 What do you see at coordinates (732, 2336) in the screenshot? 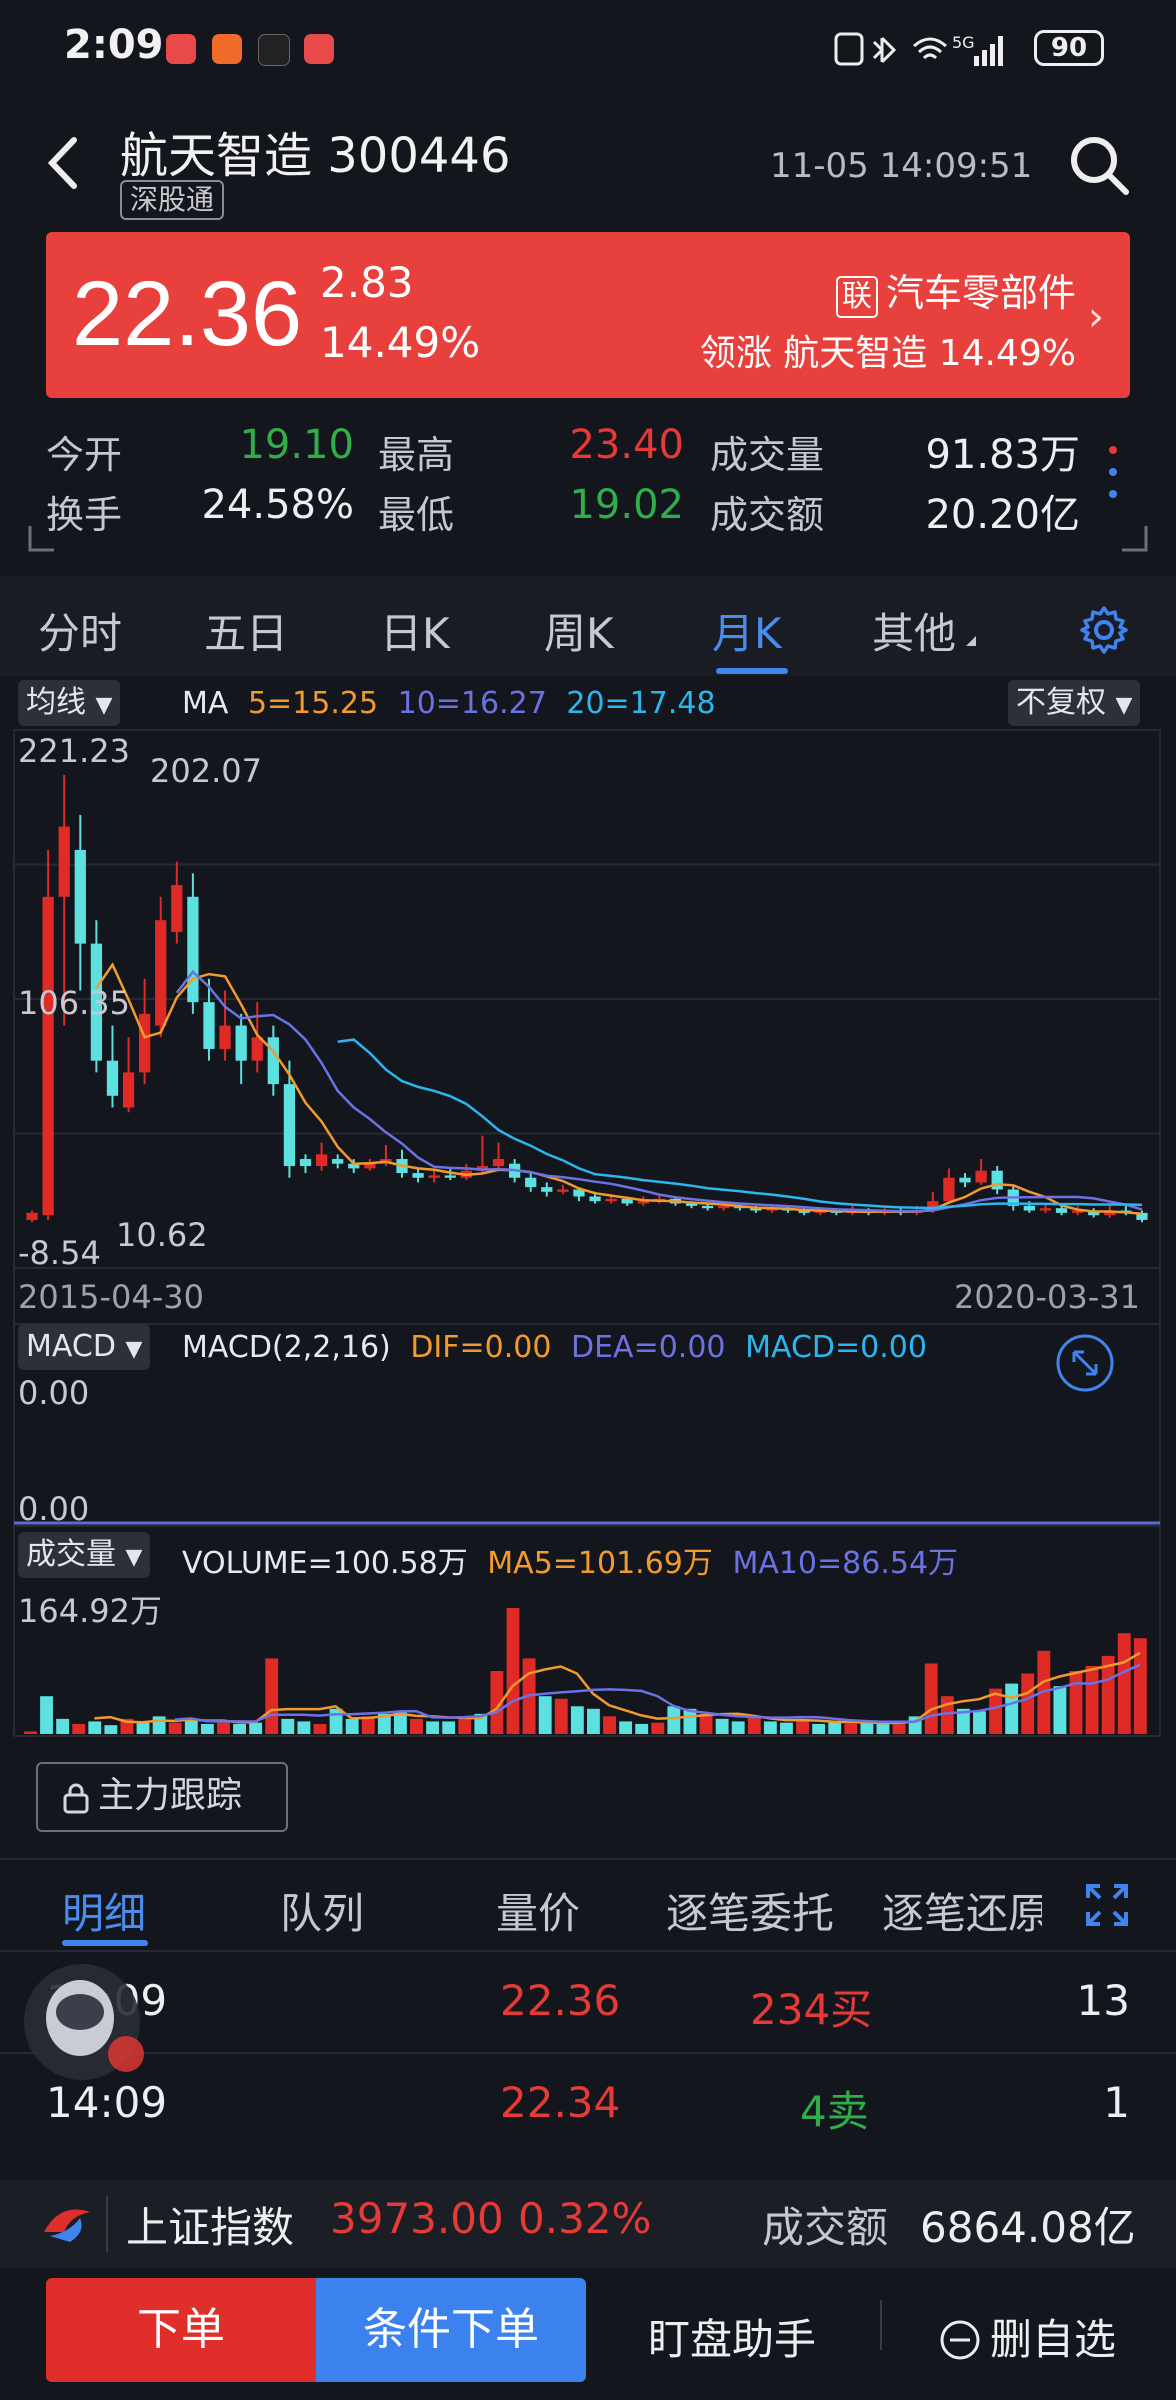
I see `watch-helper-button: 盯盘助手` at bounding box center [732, 2336].